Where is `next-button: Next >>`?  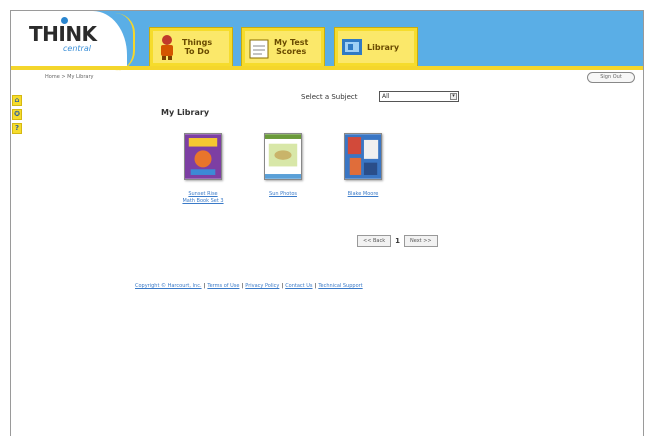
next-button: Next >> is located at coordinates (420, 241).